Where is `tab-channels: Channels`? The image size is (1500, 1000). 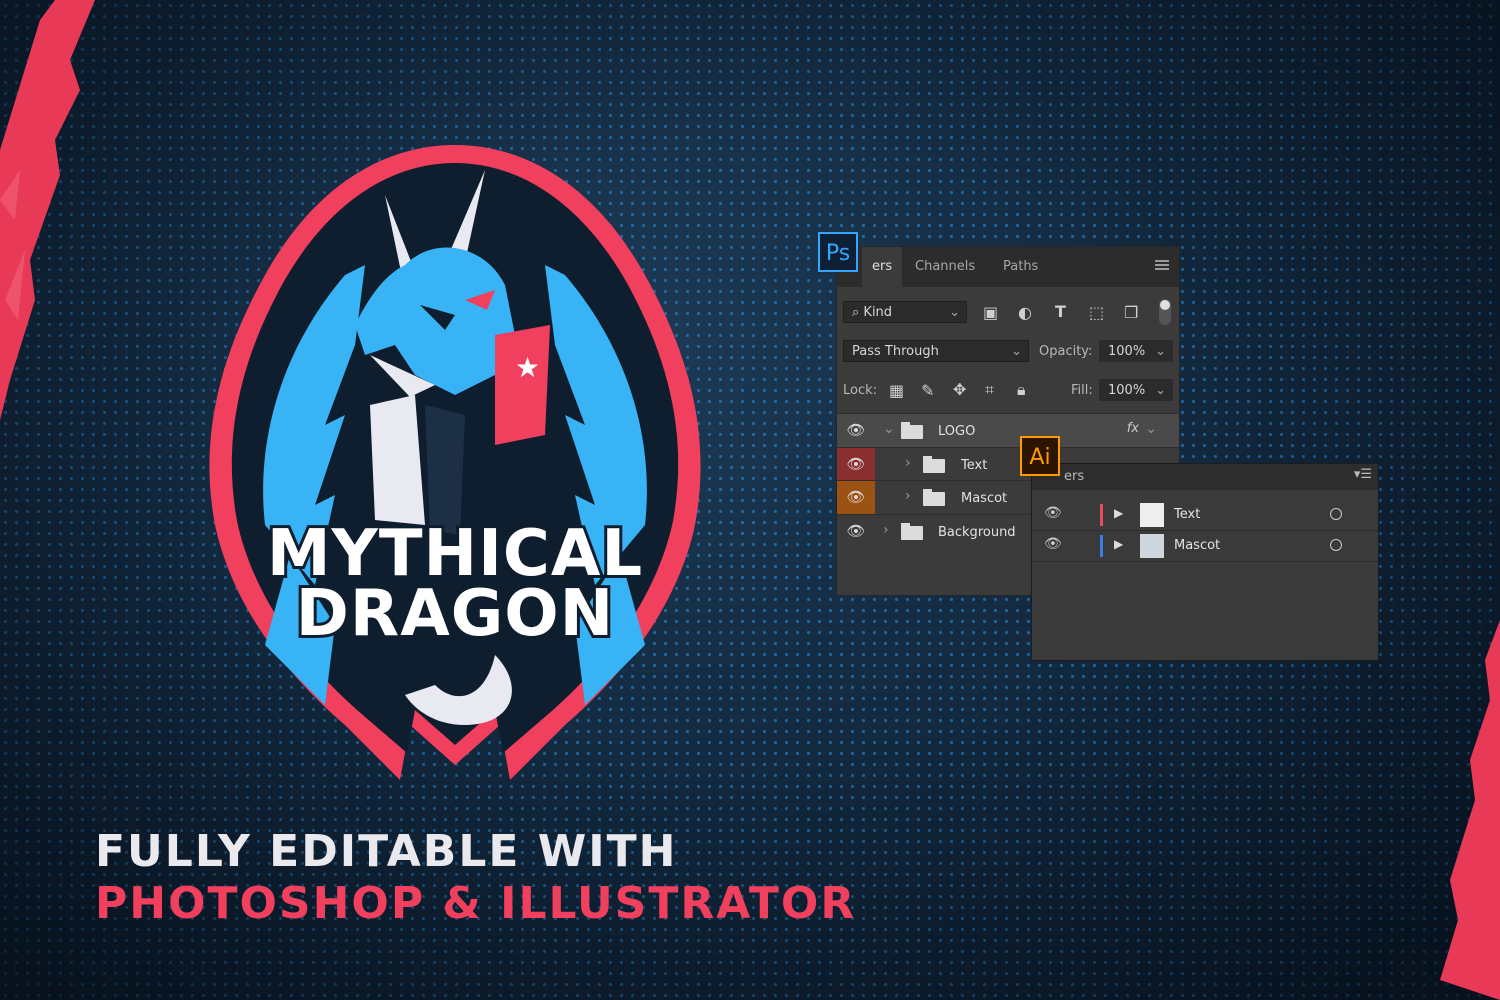 tab-channels: Channels is located at coordinates (945, 267).